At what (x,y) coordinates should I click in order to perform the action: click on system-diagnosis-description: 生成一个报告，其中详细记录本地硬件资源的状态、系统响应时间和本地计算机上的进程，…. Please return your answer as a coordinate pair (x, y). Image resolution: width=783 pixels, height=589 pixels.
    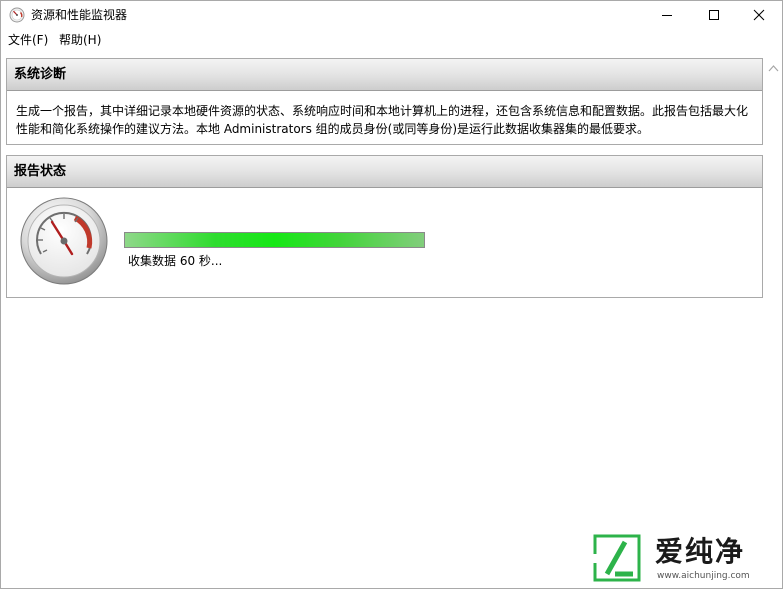
    Looking at the image, I should click on (386, 120).